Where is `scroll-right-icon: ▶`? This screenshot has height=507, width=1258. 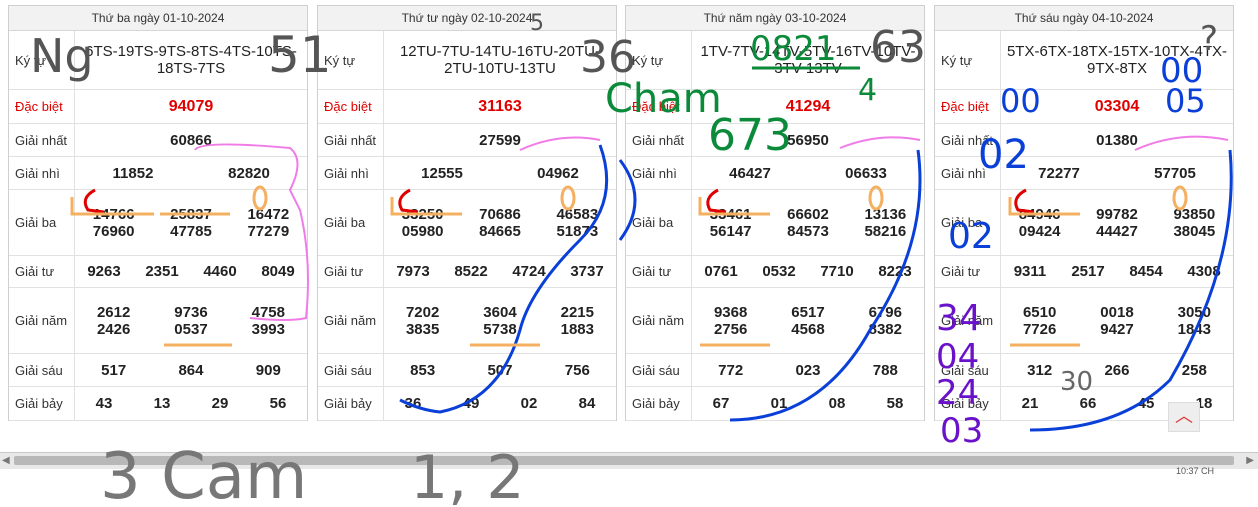 scroll-right-icon: ▶ is located at coordinates (1250, 460).